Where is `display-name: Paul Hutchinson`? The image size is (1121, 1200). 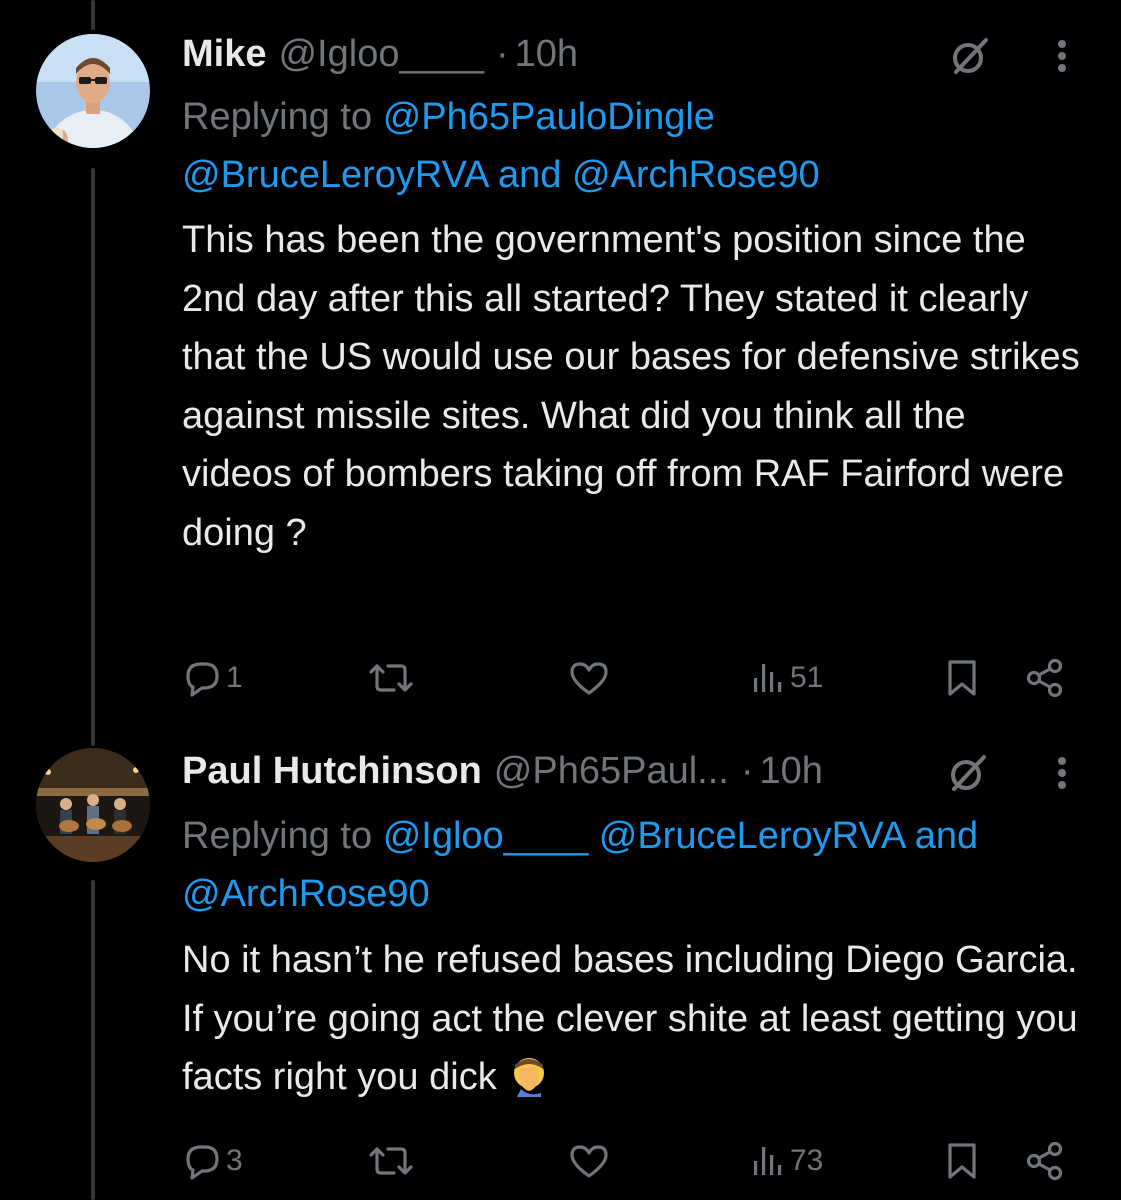 display-name: Paul Hutchinson is located at coordinates (332, 771).